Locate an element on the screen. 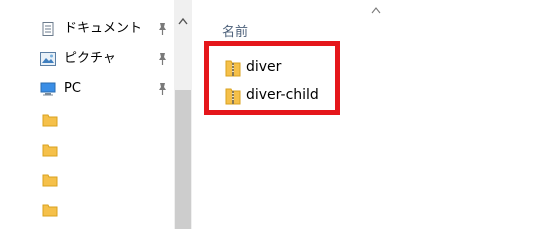 The height and width of the screenshot is (240, 534). column-header-name: 名前 is located at coordinates (235, 30).